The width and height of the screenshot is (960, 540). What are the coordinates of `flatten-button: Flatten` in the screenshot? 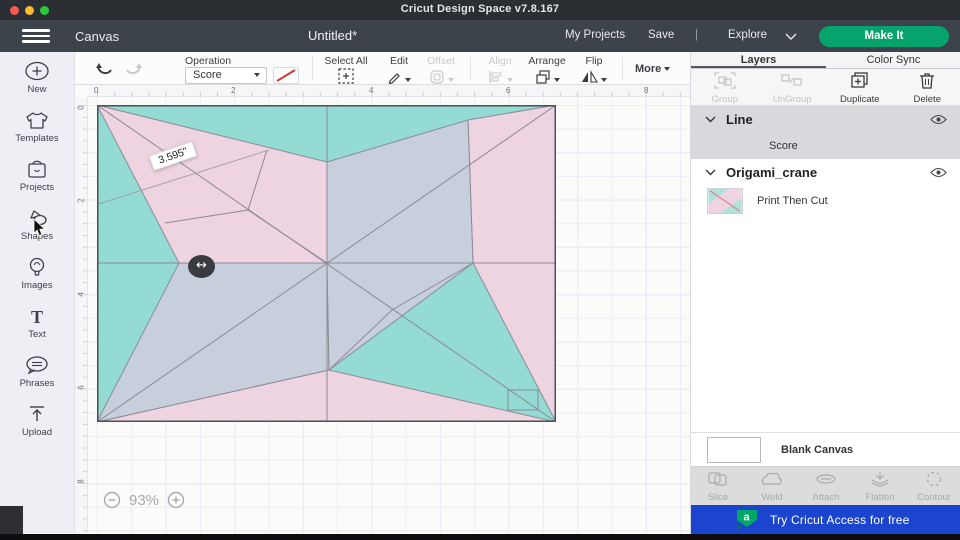 It's located at (880, 486).